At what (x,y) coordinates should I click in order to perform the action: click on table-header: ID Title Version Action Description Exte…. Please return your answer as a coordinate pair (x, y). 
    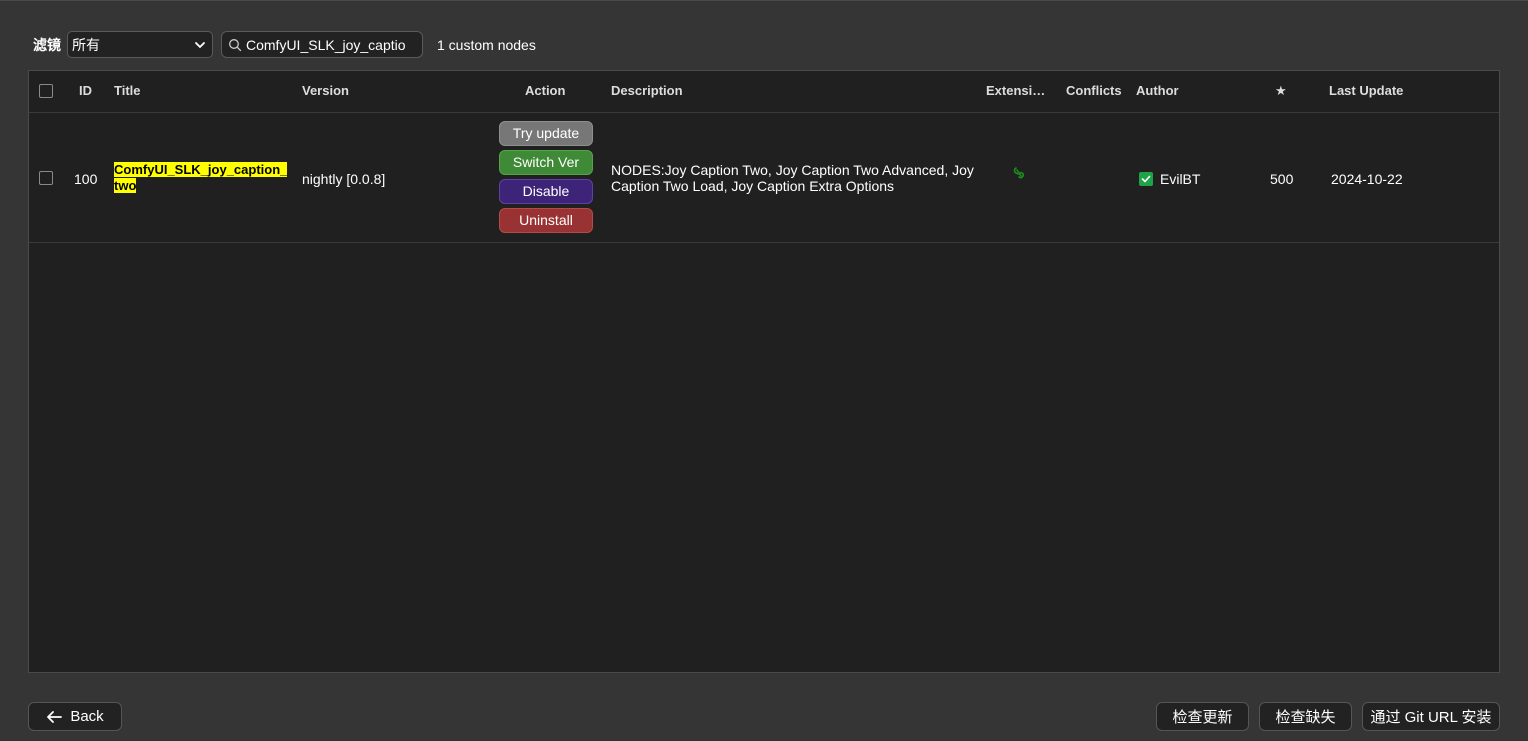
    Looking at the image, I should click on (764, 92).